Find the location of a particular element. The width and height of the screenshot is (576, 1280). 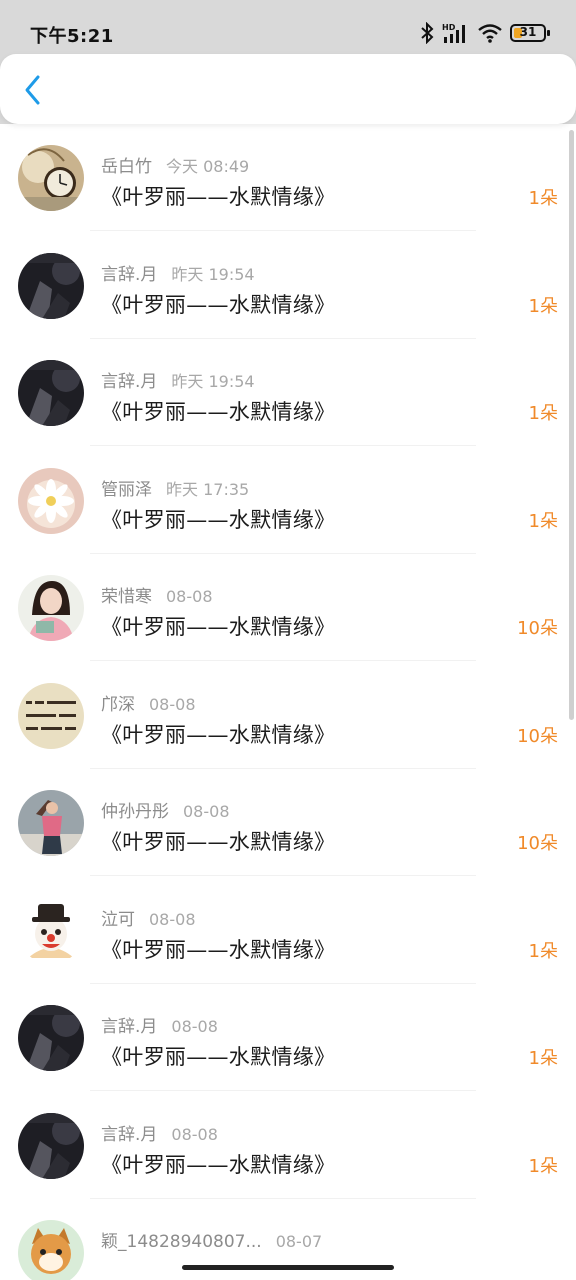

status-time: 下午5:21 is located at coordinates (72, 36).